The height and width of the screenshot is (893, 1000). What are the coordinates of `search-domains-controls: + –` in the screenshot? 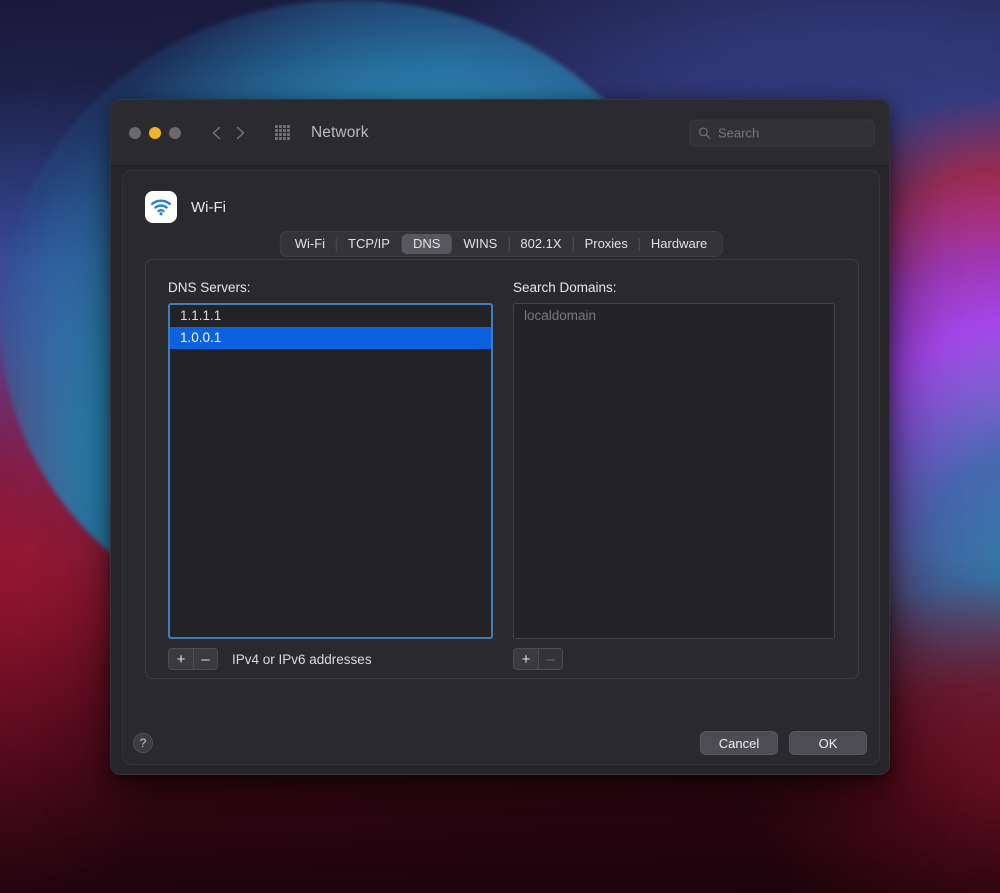 It's located at (674, 659).